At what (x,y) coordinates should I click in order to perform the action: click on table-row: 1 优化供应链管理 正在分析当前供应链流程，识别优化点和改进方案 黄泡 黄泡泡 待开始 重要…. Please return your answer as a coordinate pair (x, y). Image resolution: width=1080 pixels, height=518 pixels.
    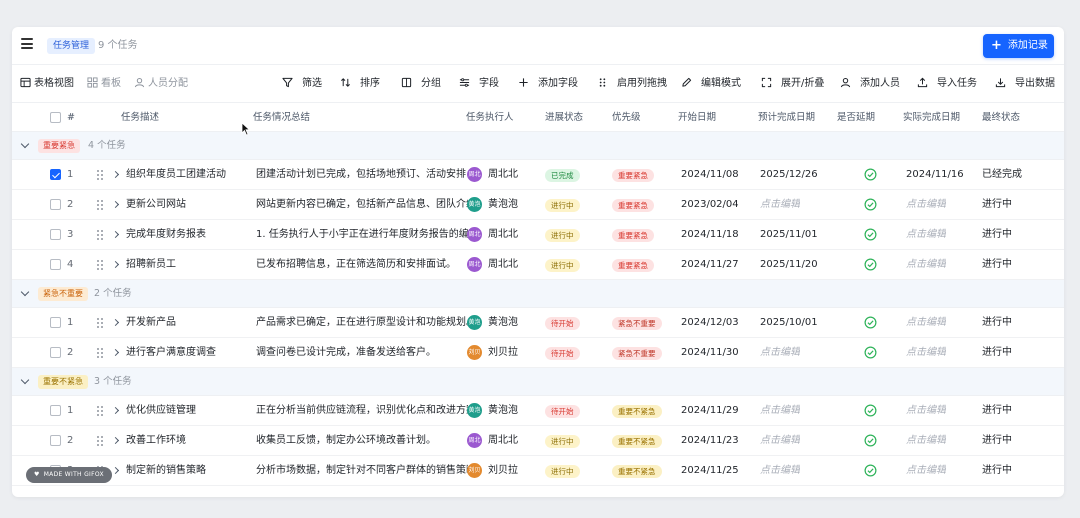
    Looking at the image, I should click on (538, 411).